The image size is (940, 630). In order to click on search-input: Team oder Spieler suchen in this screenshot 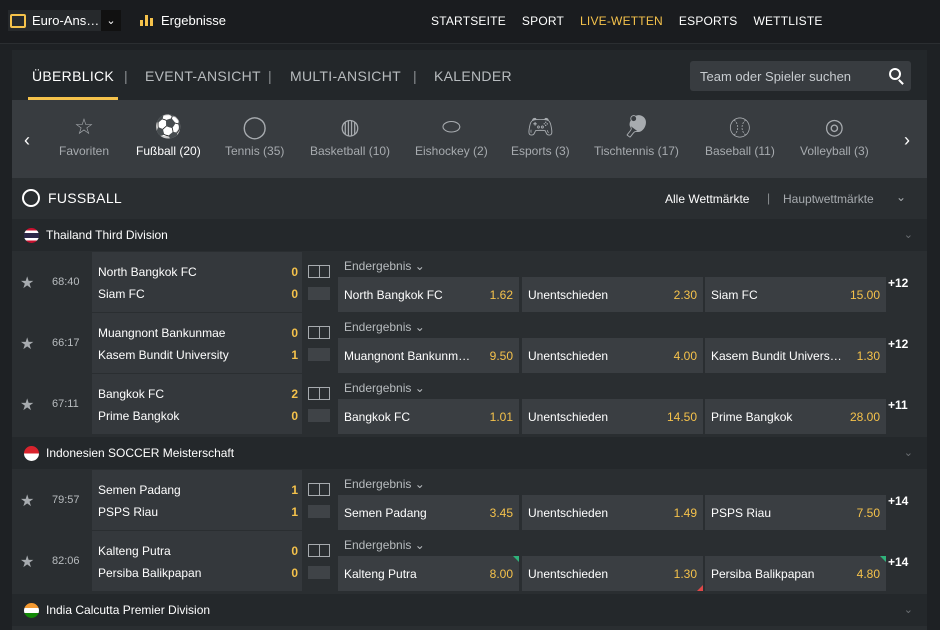, I will do `click(800, 76)`.